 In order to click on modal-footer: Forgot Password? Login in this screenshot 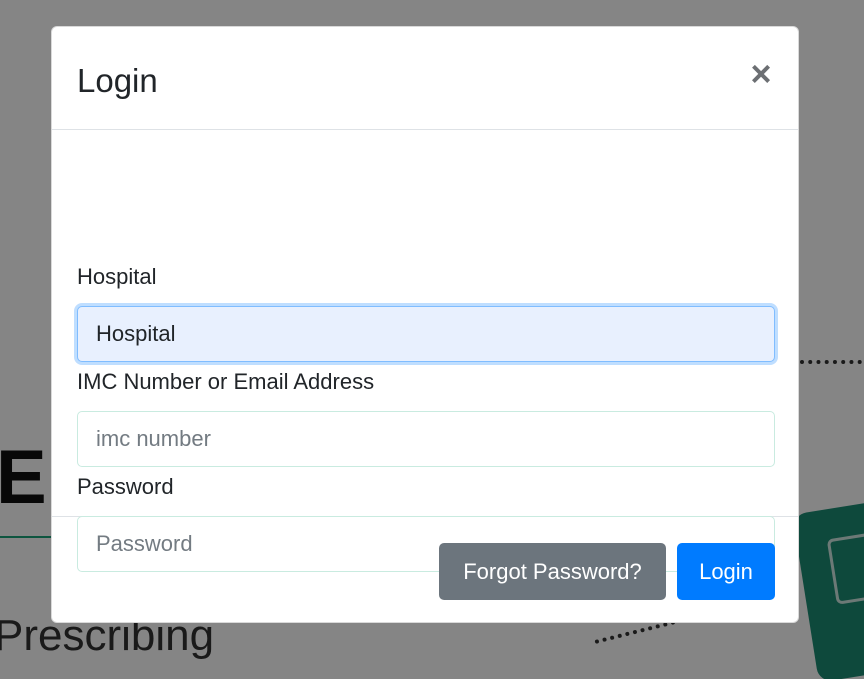, I will do `click(425, 570)`.